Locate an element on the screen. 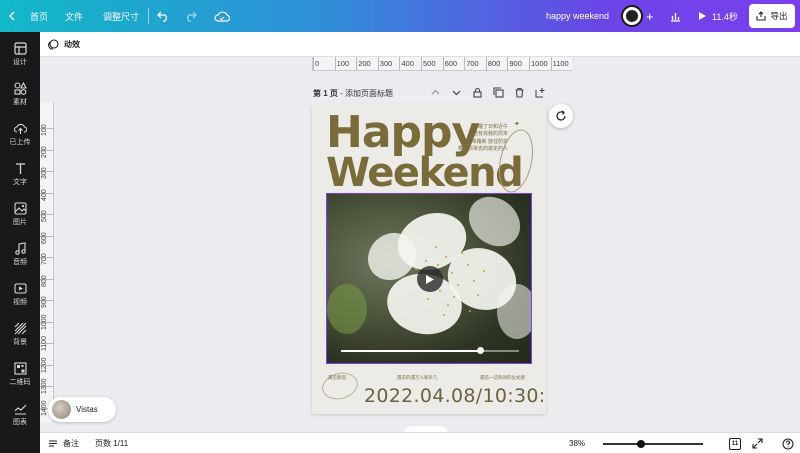 The image size is (800, 453). video-progress-bar is located at coordinates (430, 350).